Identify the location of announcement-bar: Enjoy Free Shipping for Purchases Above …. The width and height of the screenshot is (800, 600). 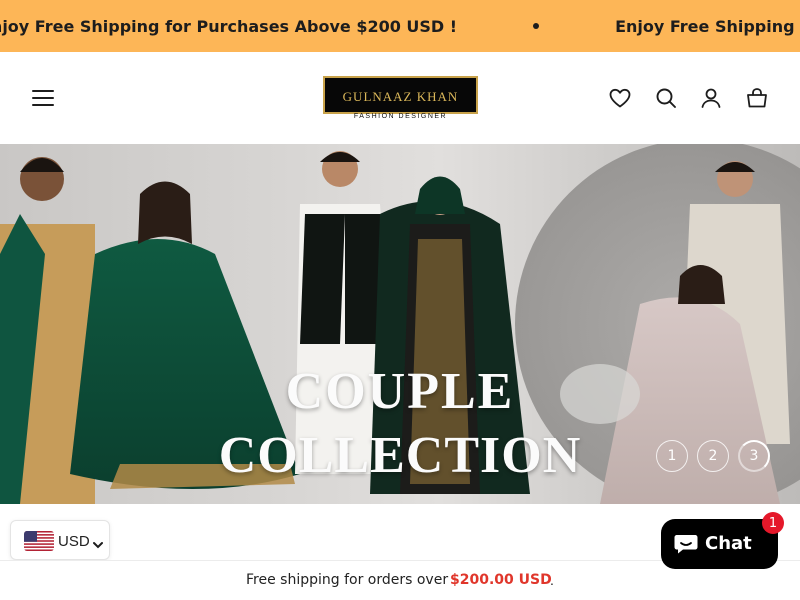
(400, 26).